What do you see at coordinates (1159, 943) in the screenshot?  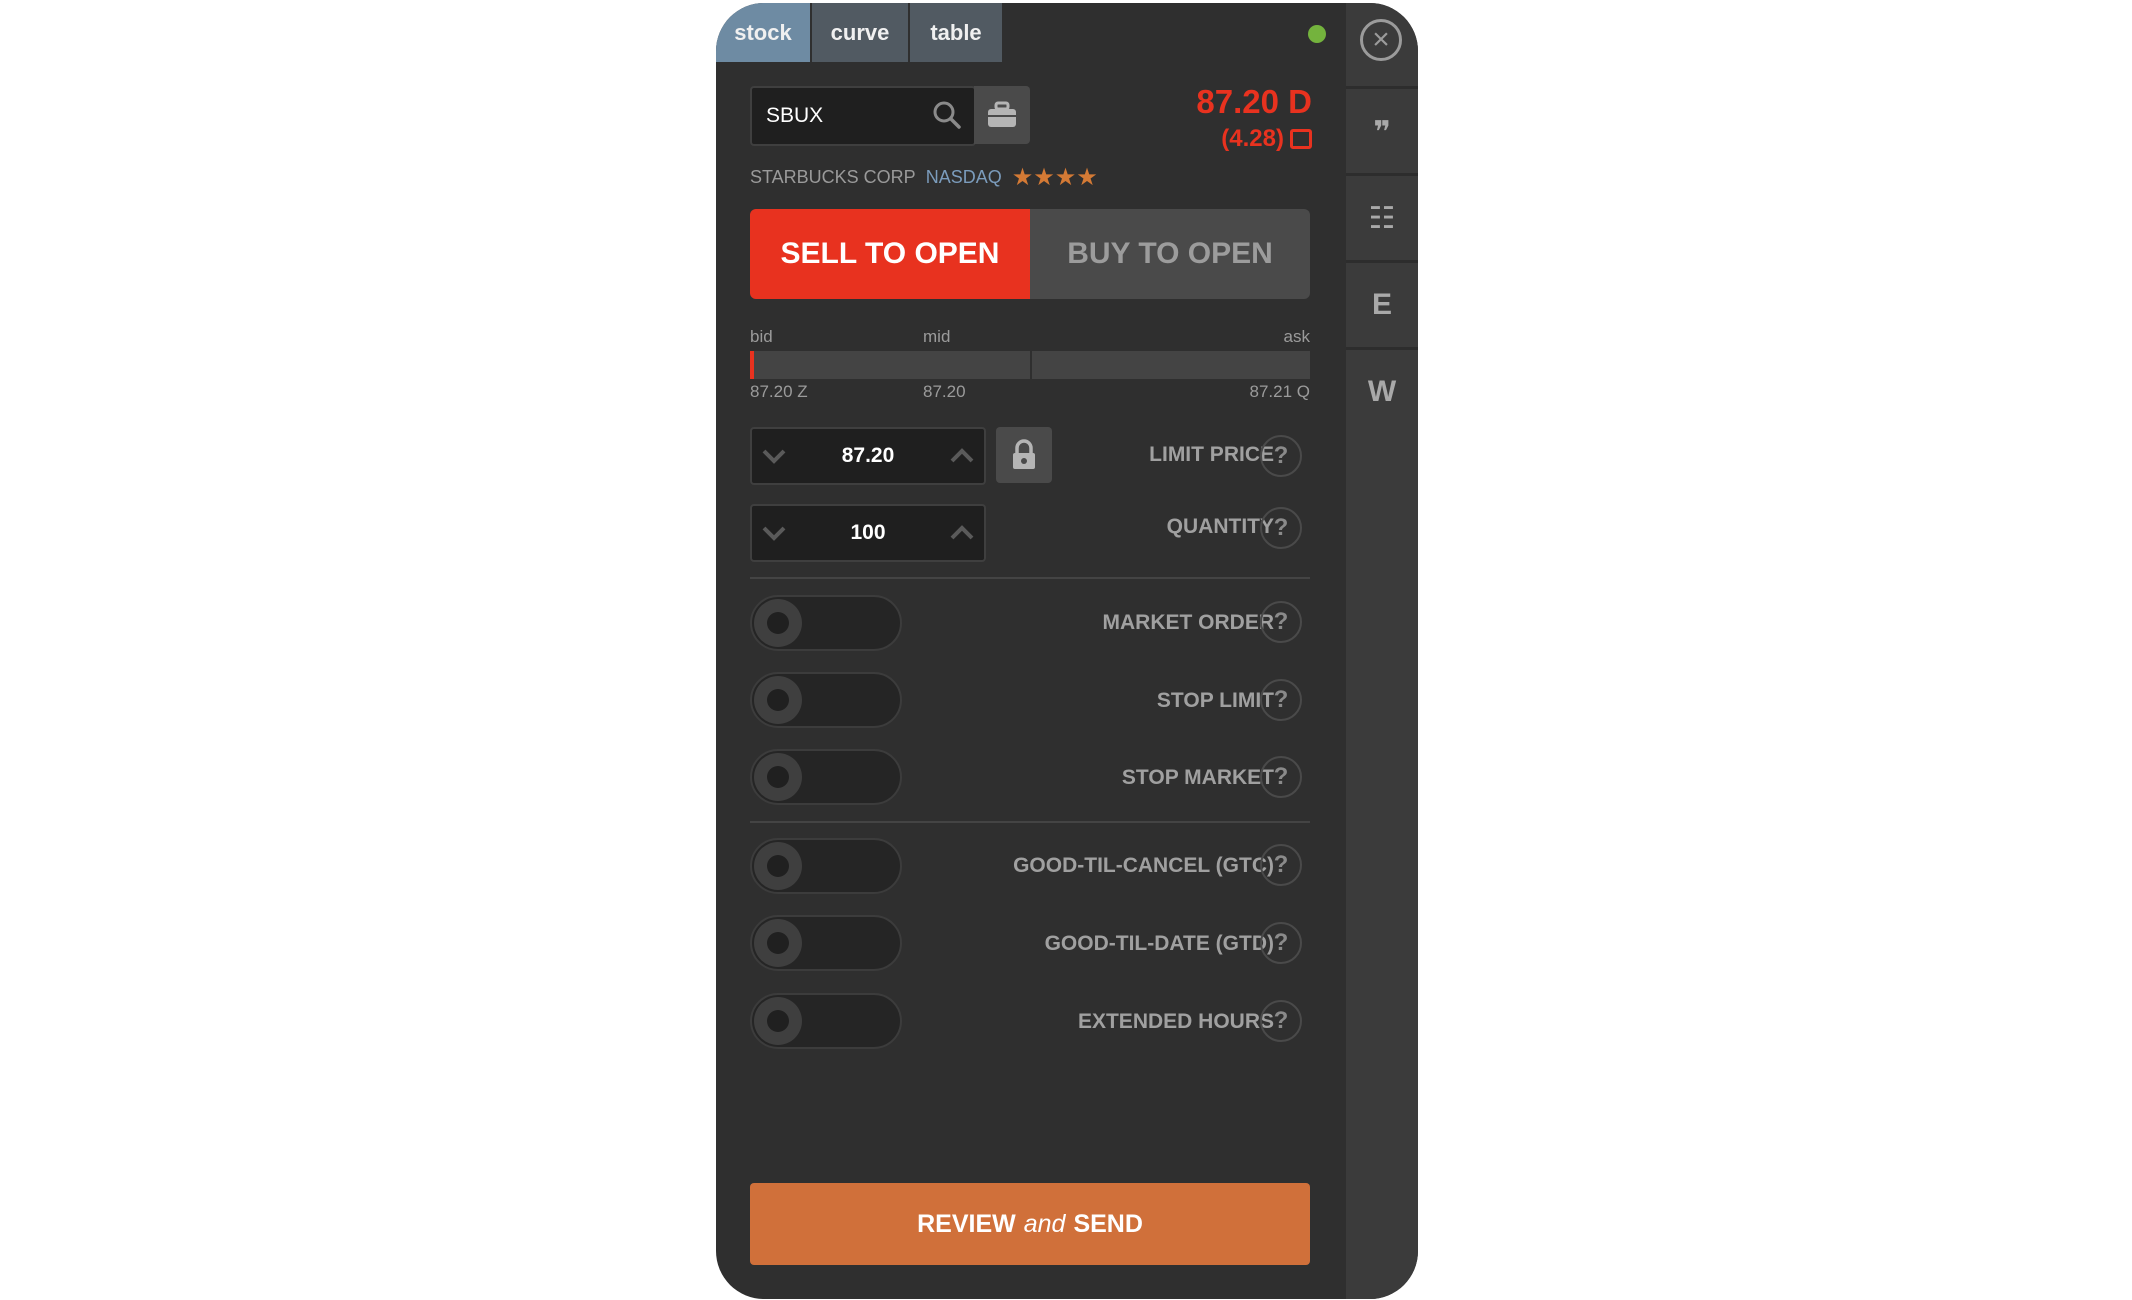 I see `gtd-label: GOOD-TIL-DATE (GTD)` at bounding box center [1159, 943].